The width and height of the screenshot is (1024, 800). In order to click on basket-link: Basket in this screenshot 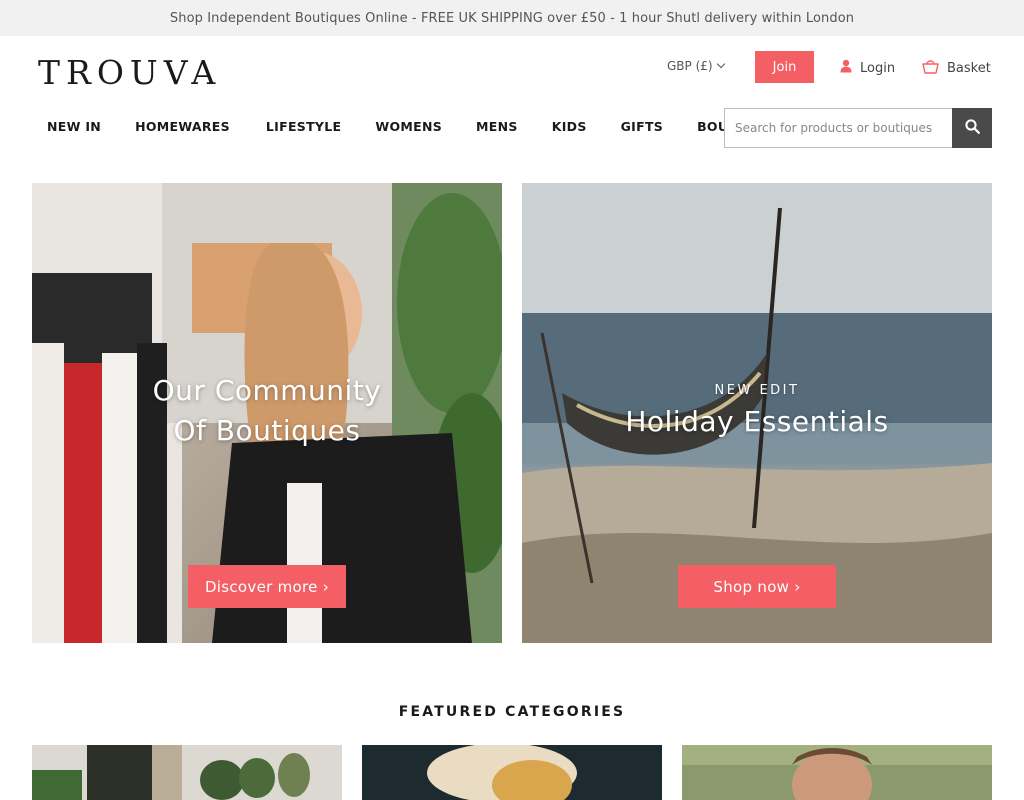, I will do `click(956, 68)`.